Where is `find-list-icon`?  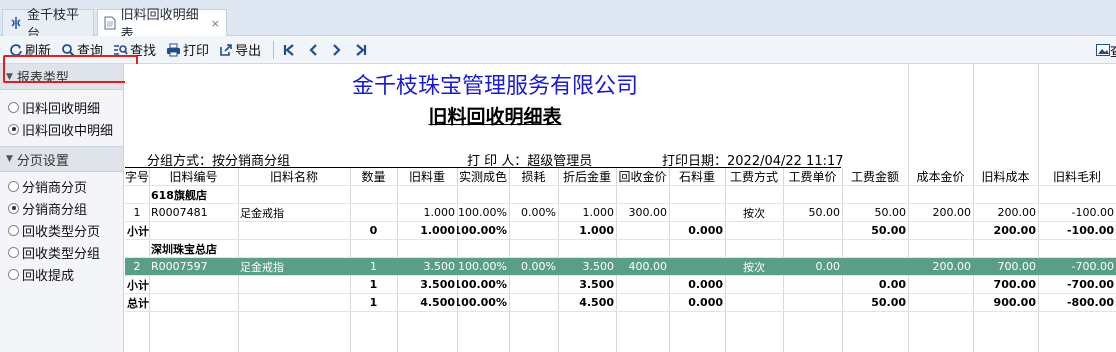 find-list-icon is located at coordinates (121, 49).